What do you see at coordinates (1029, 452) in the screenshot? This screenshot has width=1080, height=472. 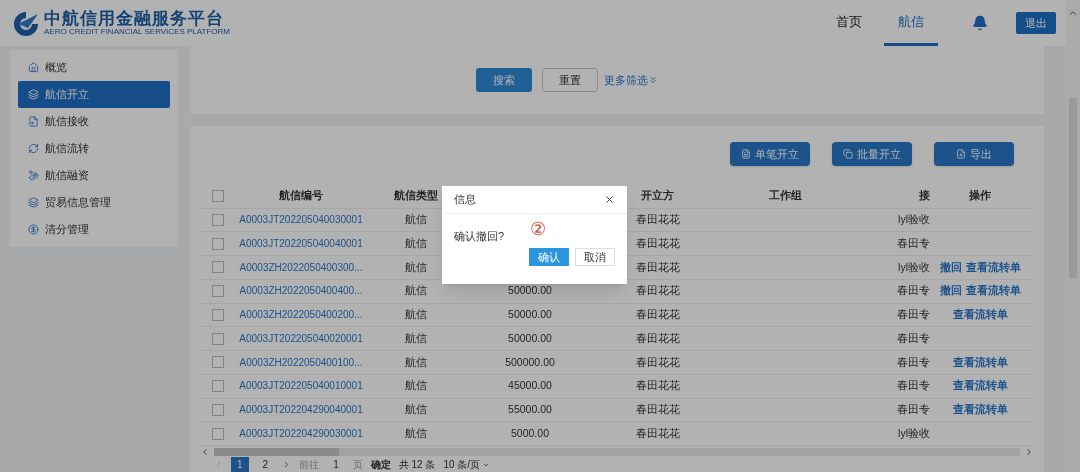 I see `scroll-right-icon` at bounding box center [1029, 452].